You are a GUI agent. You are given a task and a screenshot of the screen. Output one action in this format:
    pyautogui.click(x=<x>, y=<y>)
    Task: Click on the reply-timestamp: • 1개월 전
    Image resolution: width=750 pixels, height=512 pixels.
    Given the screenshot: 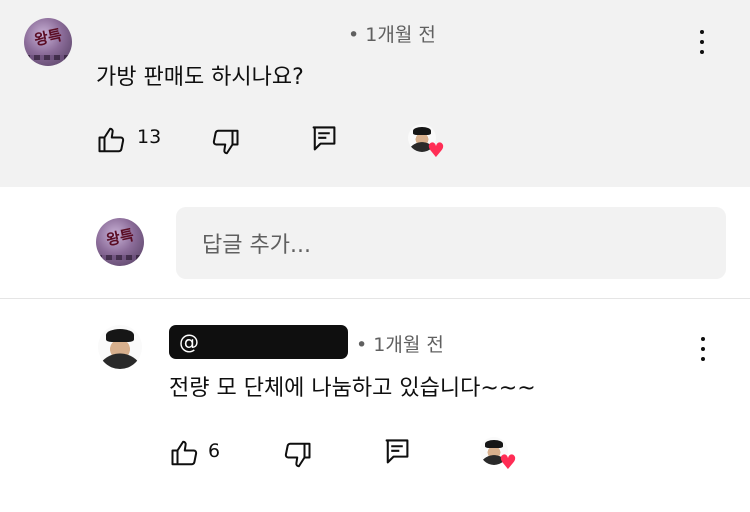 What is the action you would take?
    pyautogui.click(x=400, y=345)
    